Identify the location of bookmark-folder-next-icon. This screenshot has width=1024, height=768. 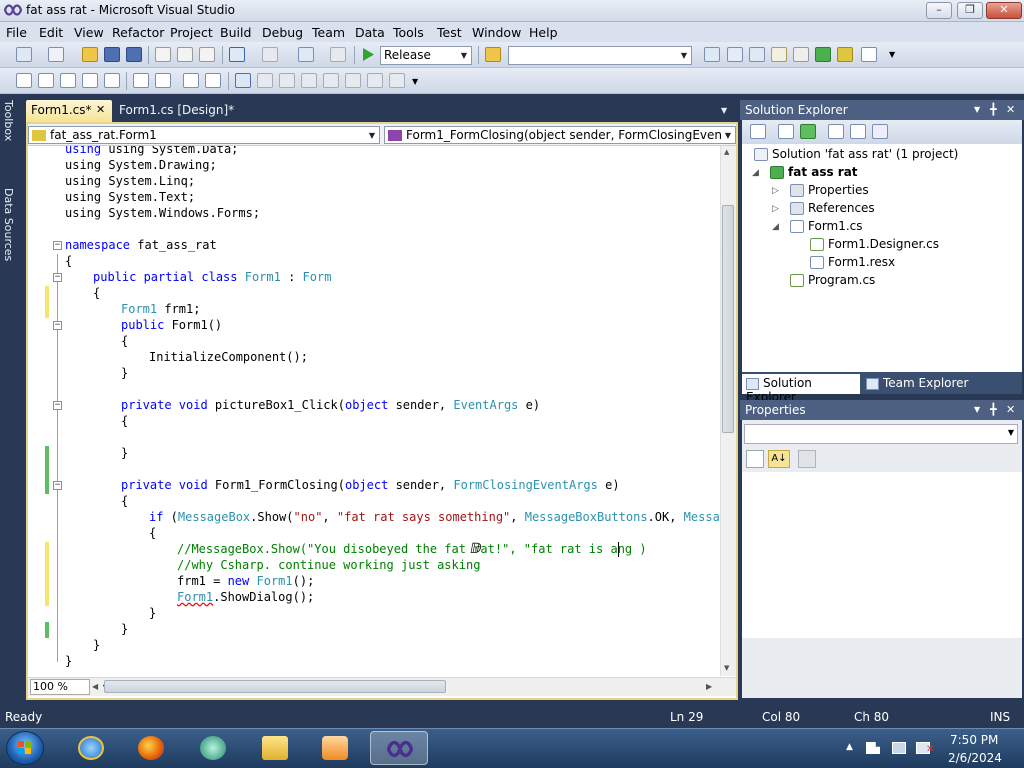
(331, 80).